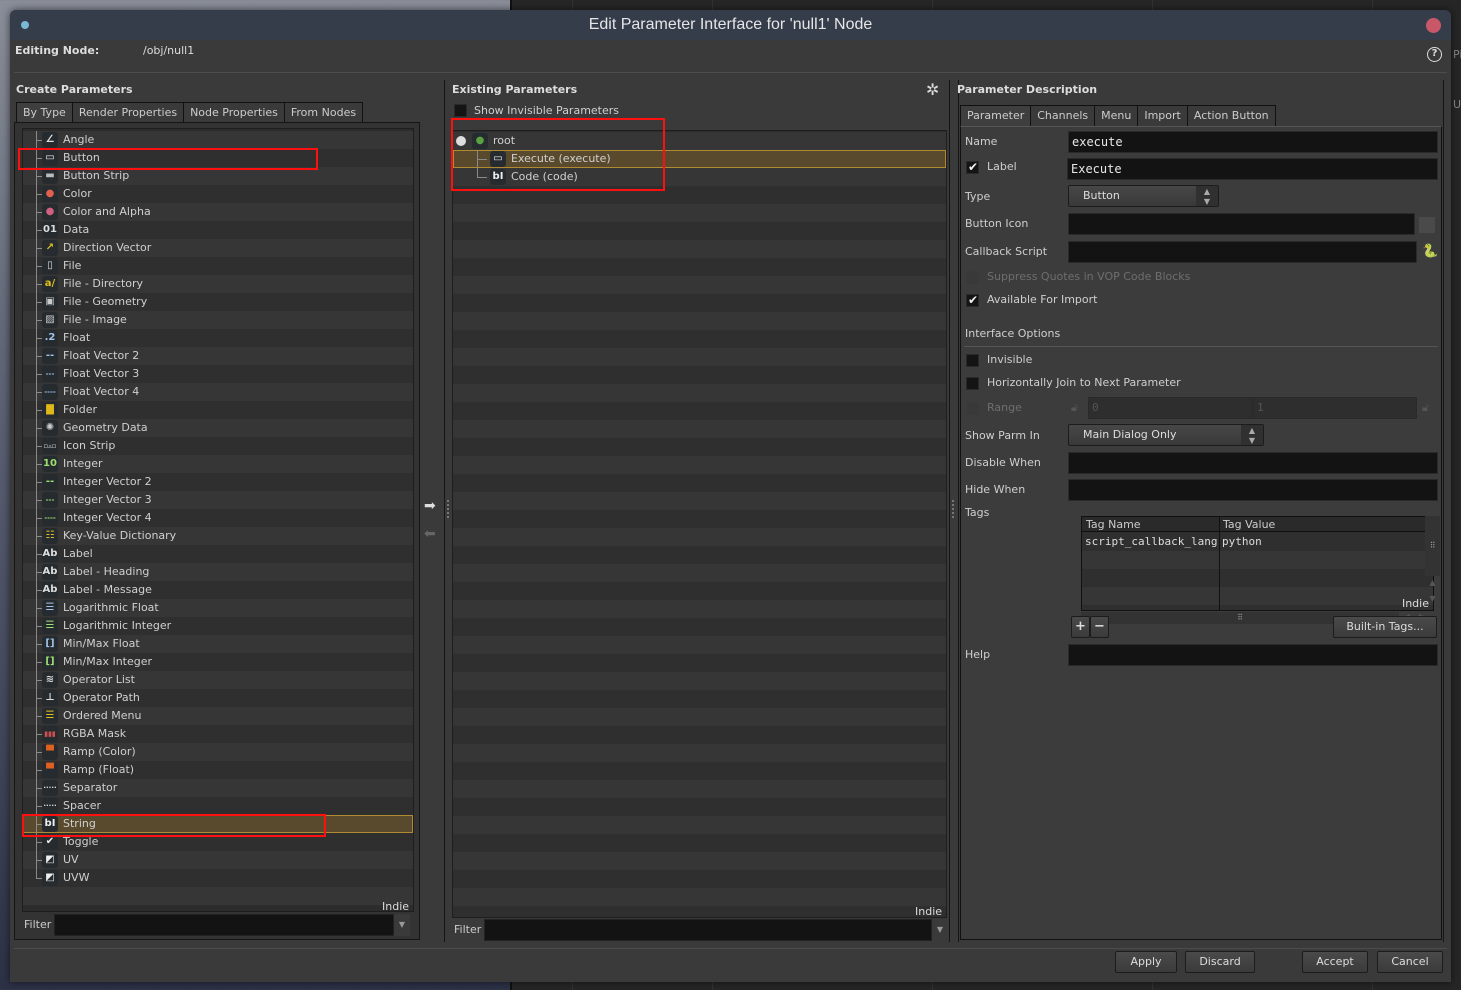 The image size is (1461, 990). What do you see at coordinates (1252, 169) in the screenshot?
I see `label-input: Execute` at bounding box center [1252, 169].